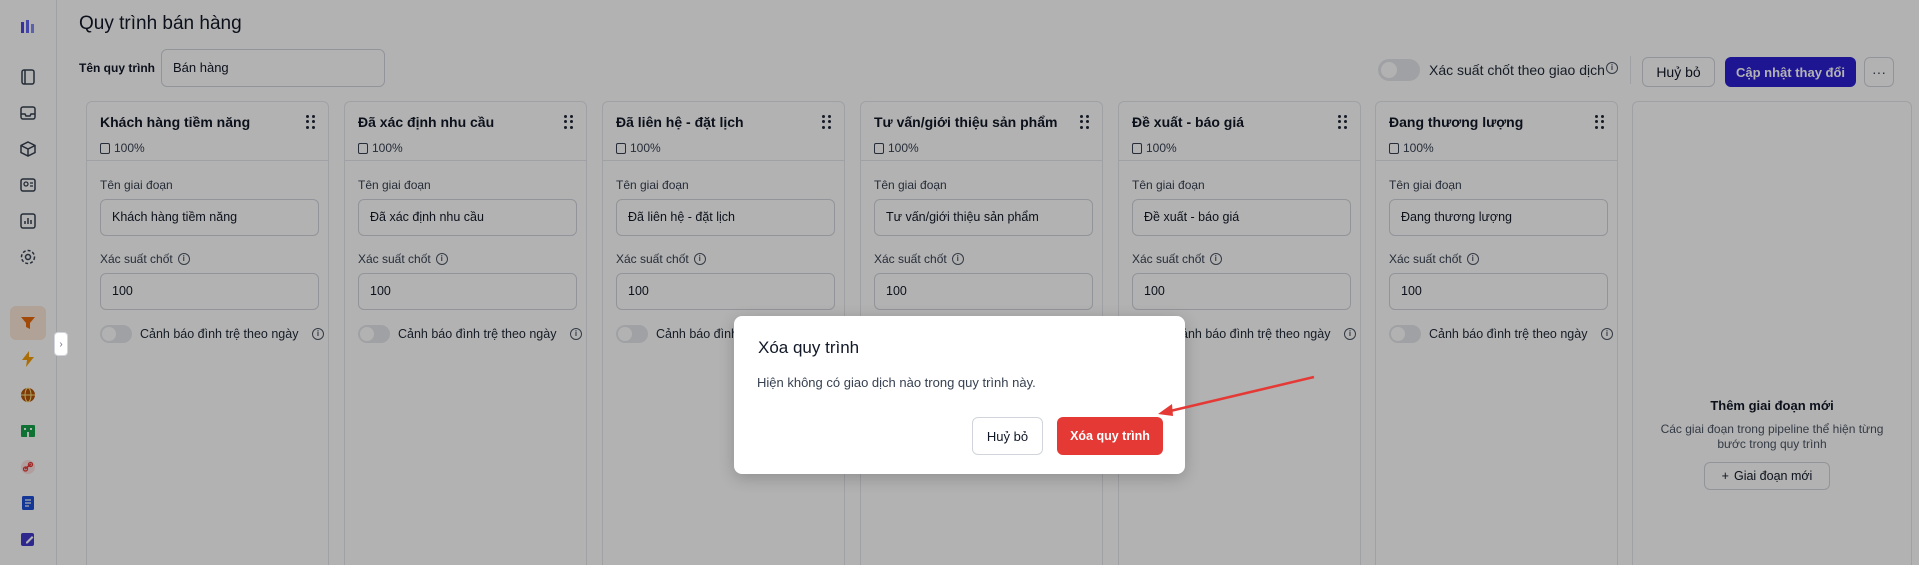 The width and height of the screenshot is (1919, 565). Describe the element at coordinates (1007, 436) in the screenshot. I see `dialog-cancel-button: Huỷ bỏ` at that location.